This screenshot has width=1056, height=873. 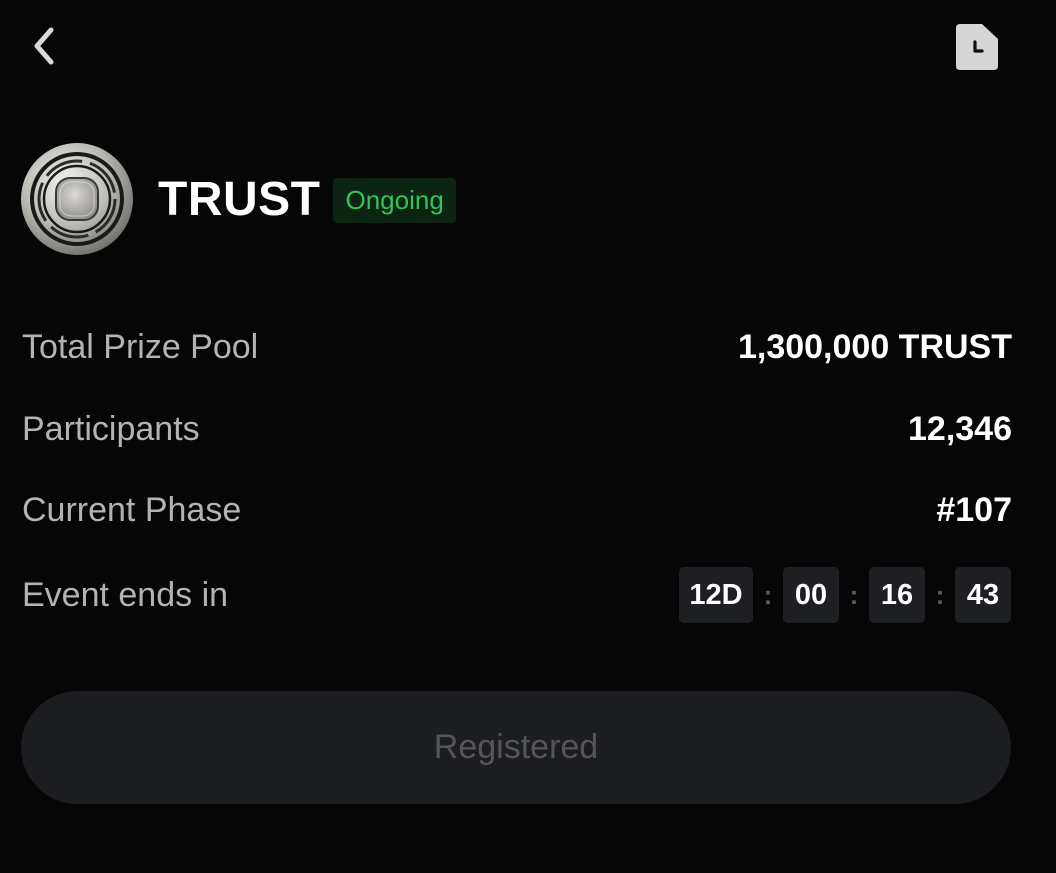 I want to click on trust-coin-logo, so click(x=77, y=199).